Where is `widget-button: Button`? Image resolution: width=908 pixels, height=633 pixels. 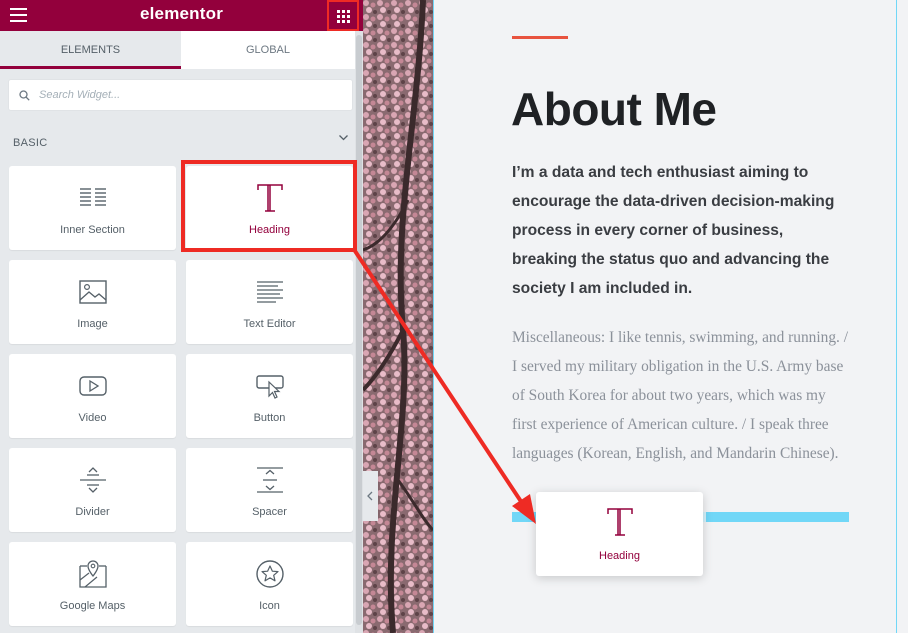
widget-button: Button is located at coordinates (269, 396).